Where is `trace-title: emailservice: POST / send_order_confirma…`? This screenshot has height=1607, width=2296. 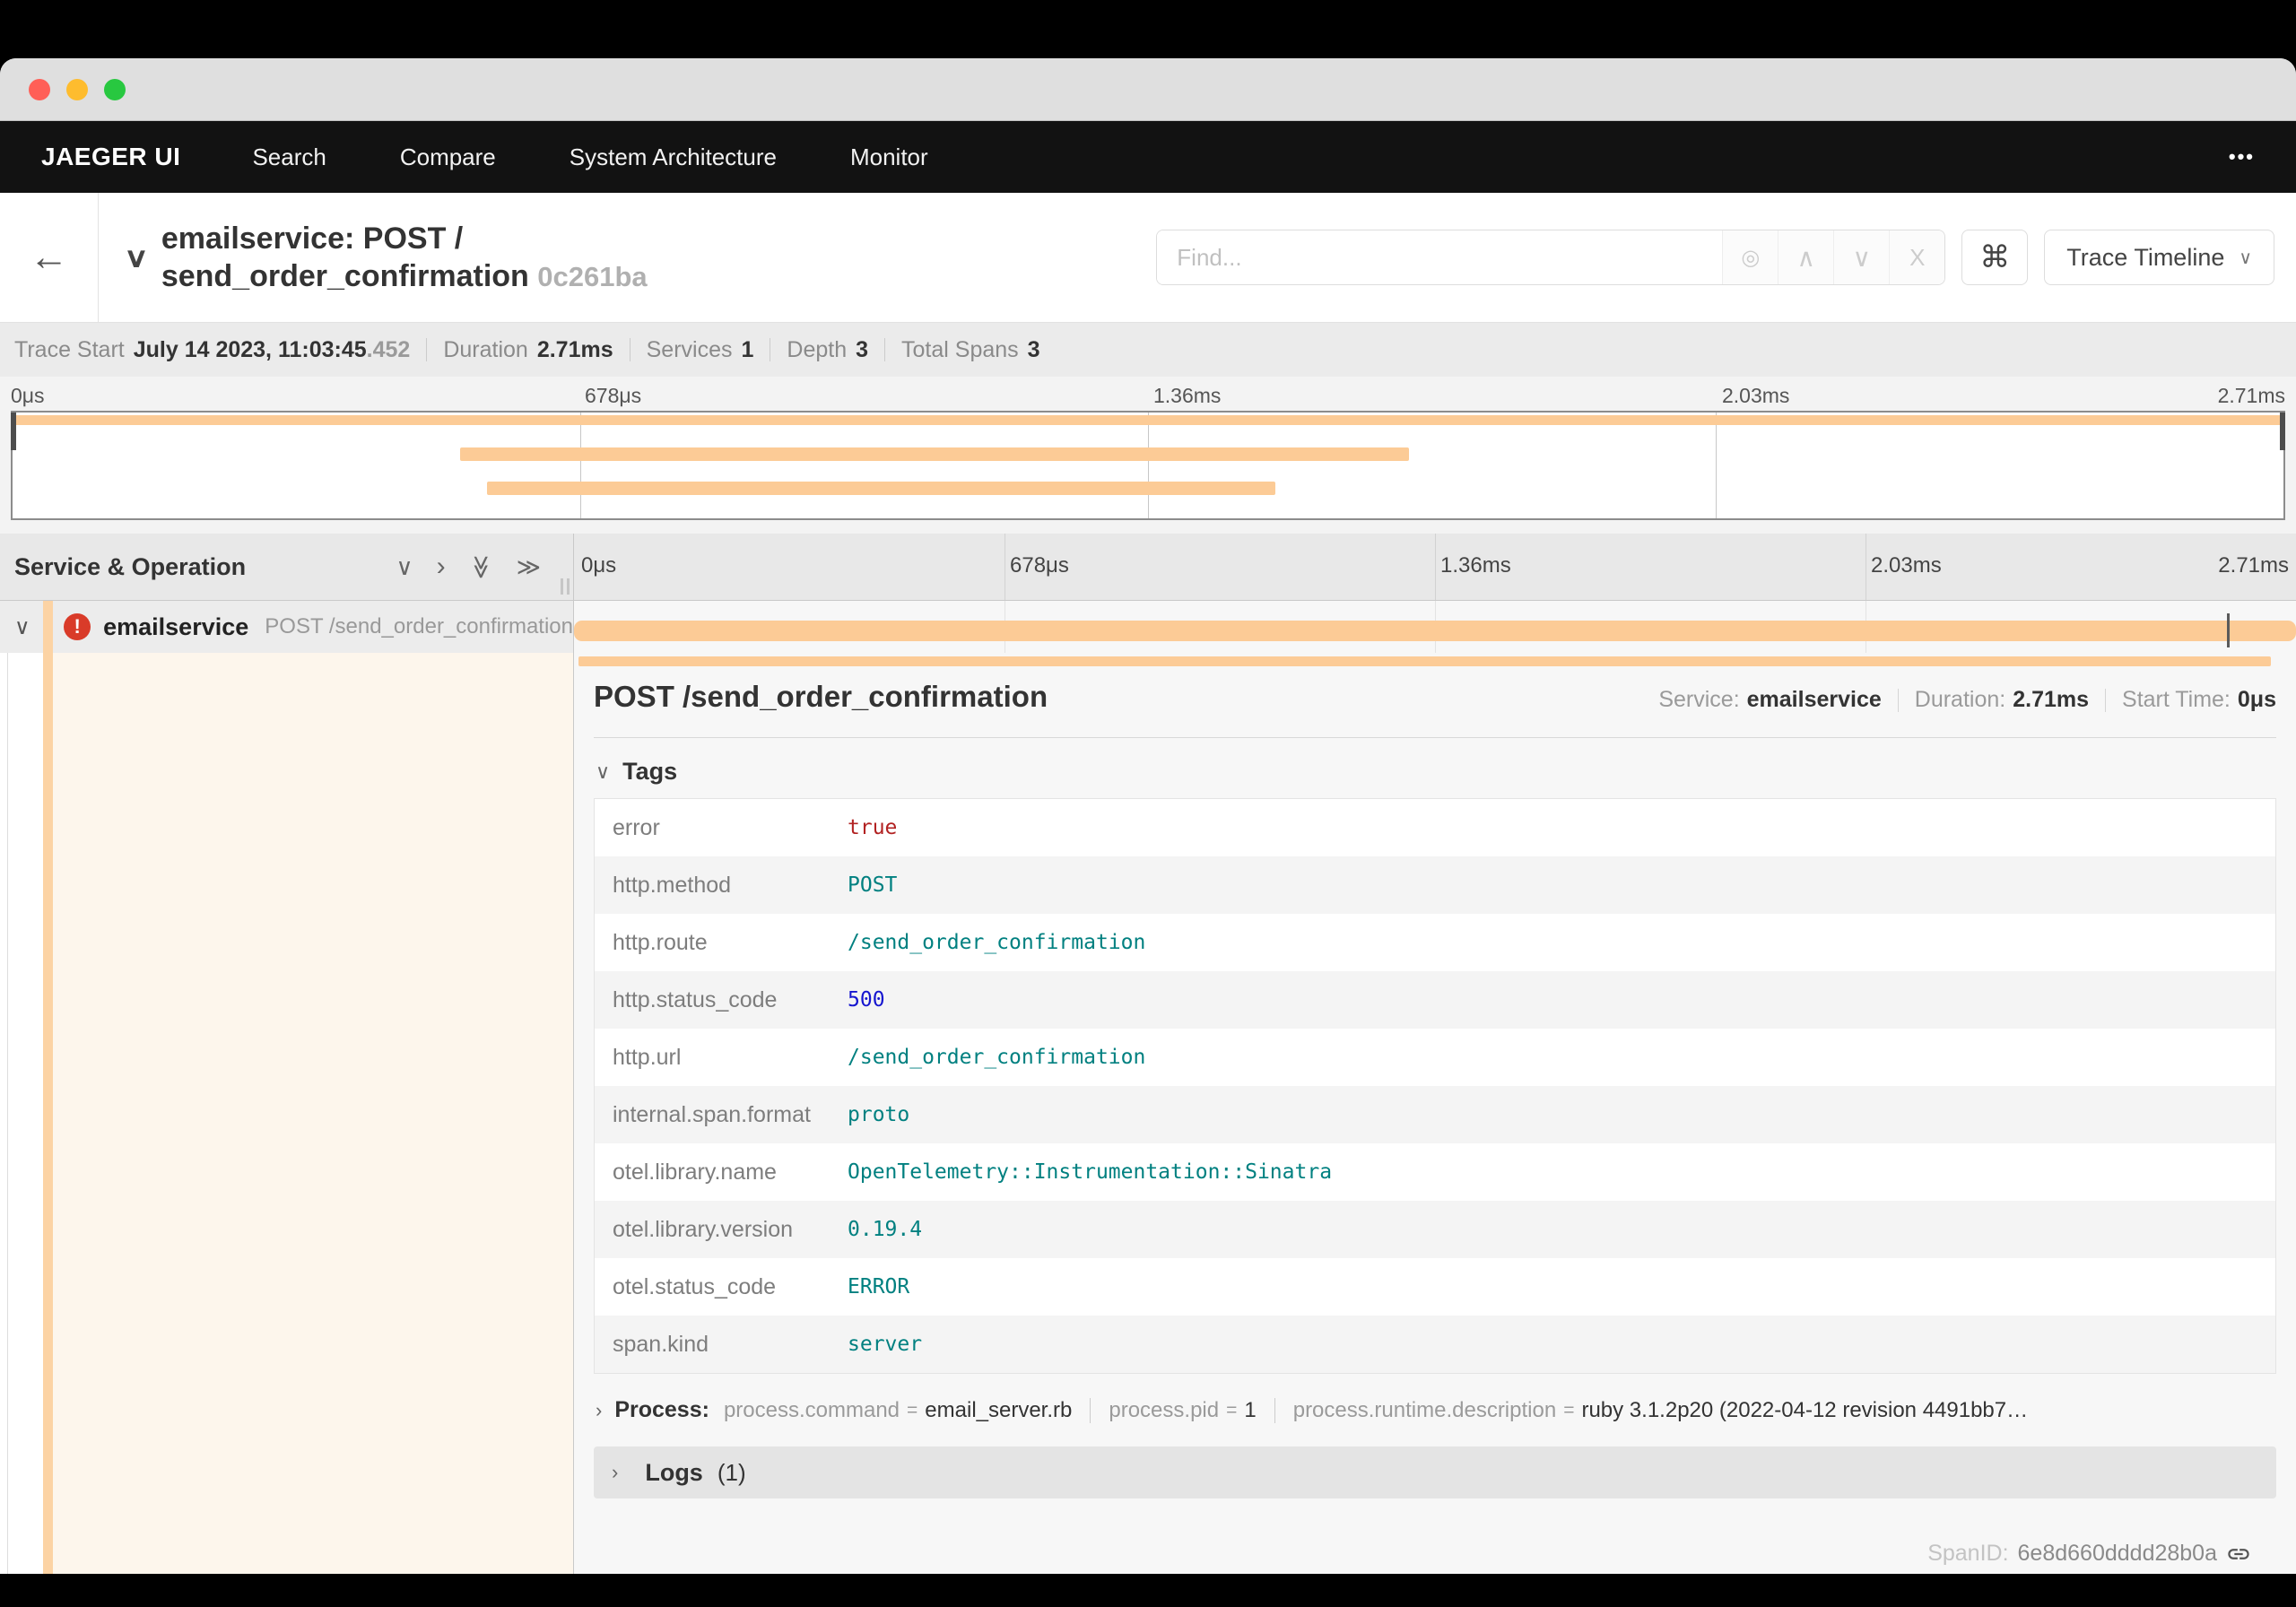 trace-title: emailservice: POST / send_order_confirma… is located at coordinates (404, 258).